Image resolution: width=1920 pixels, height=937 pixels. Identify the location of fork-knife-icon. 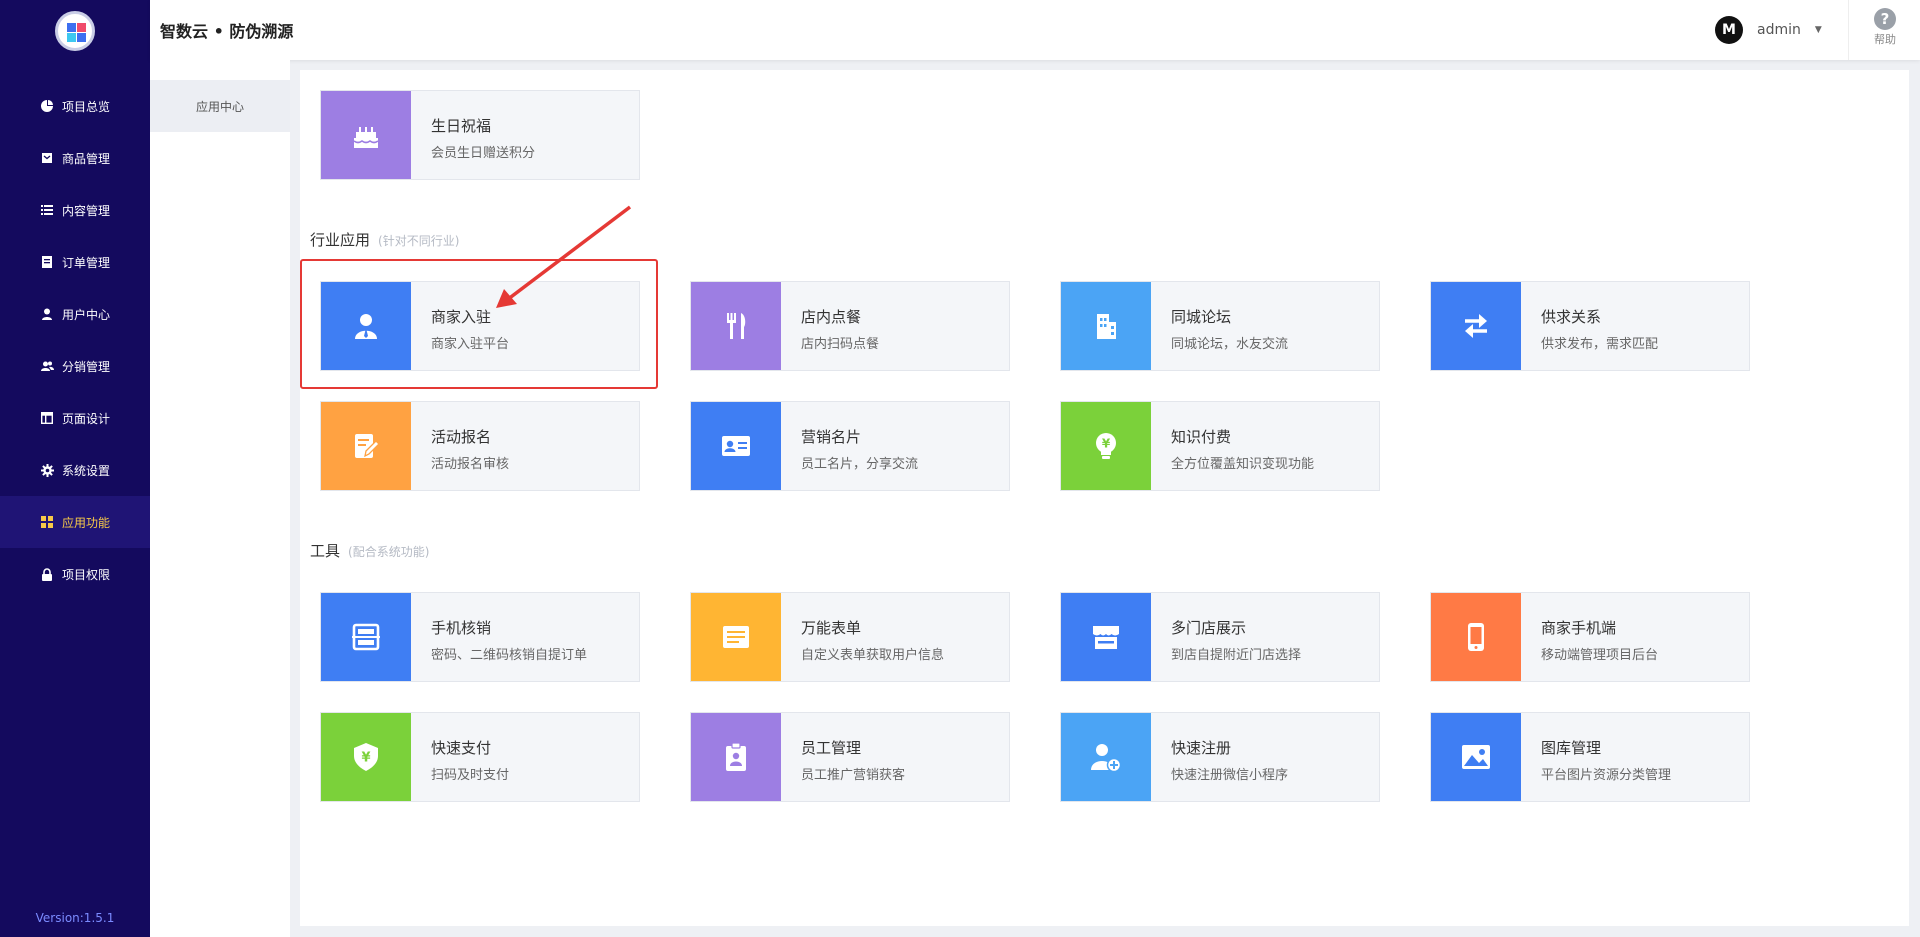
(736, 326).